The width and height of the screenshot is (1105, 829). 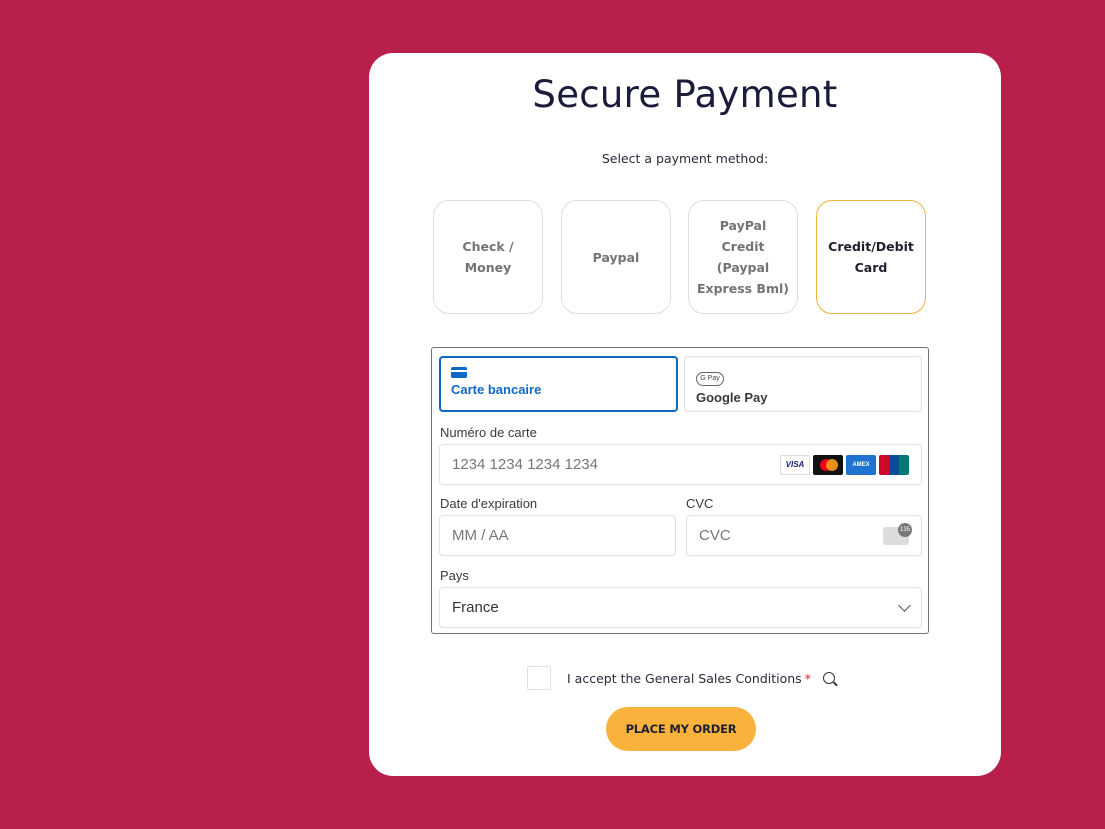 I want to click on card-brands: VISA AMEX, so click(x=844, y=464).